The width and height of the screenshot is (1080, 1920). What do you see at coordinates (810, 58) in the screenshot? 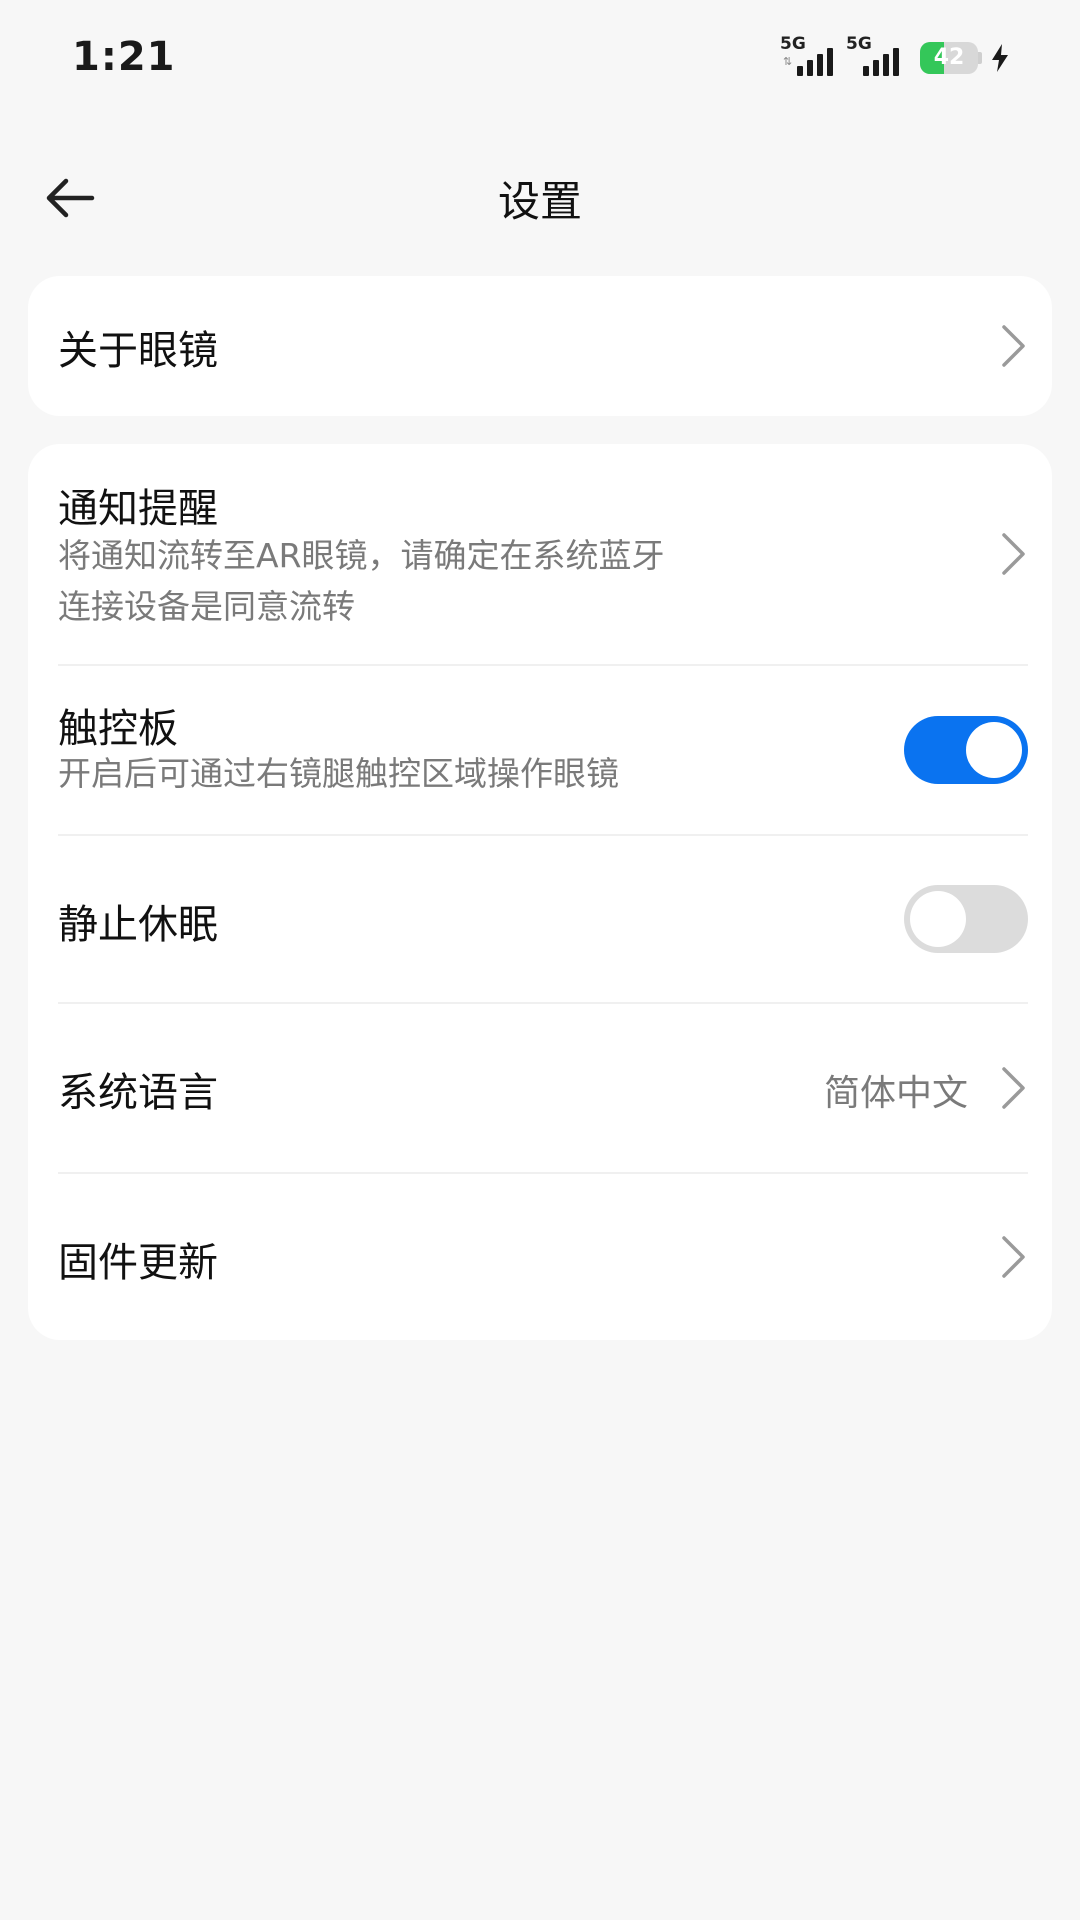
I see `cellular-signal-icon: 5G ⇅` at bounding box center [810, 58].